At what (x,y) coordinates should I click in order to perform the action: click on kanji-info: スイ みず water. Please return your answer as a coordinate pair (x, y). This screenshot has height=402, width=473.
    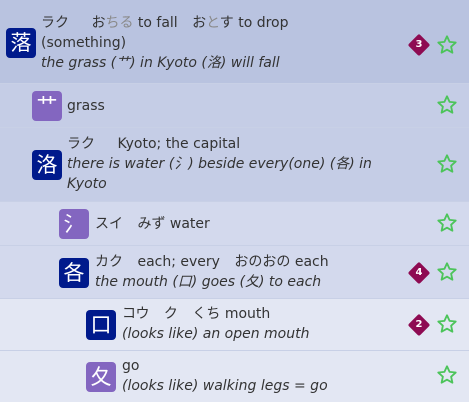
    Looking at the image, I should click on (152, 224).